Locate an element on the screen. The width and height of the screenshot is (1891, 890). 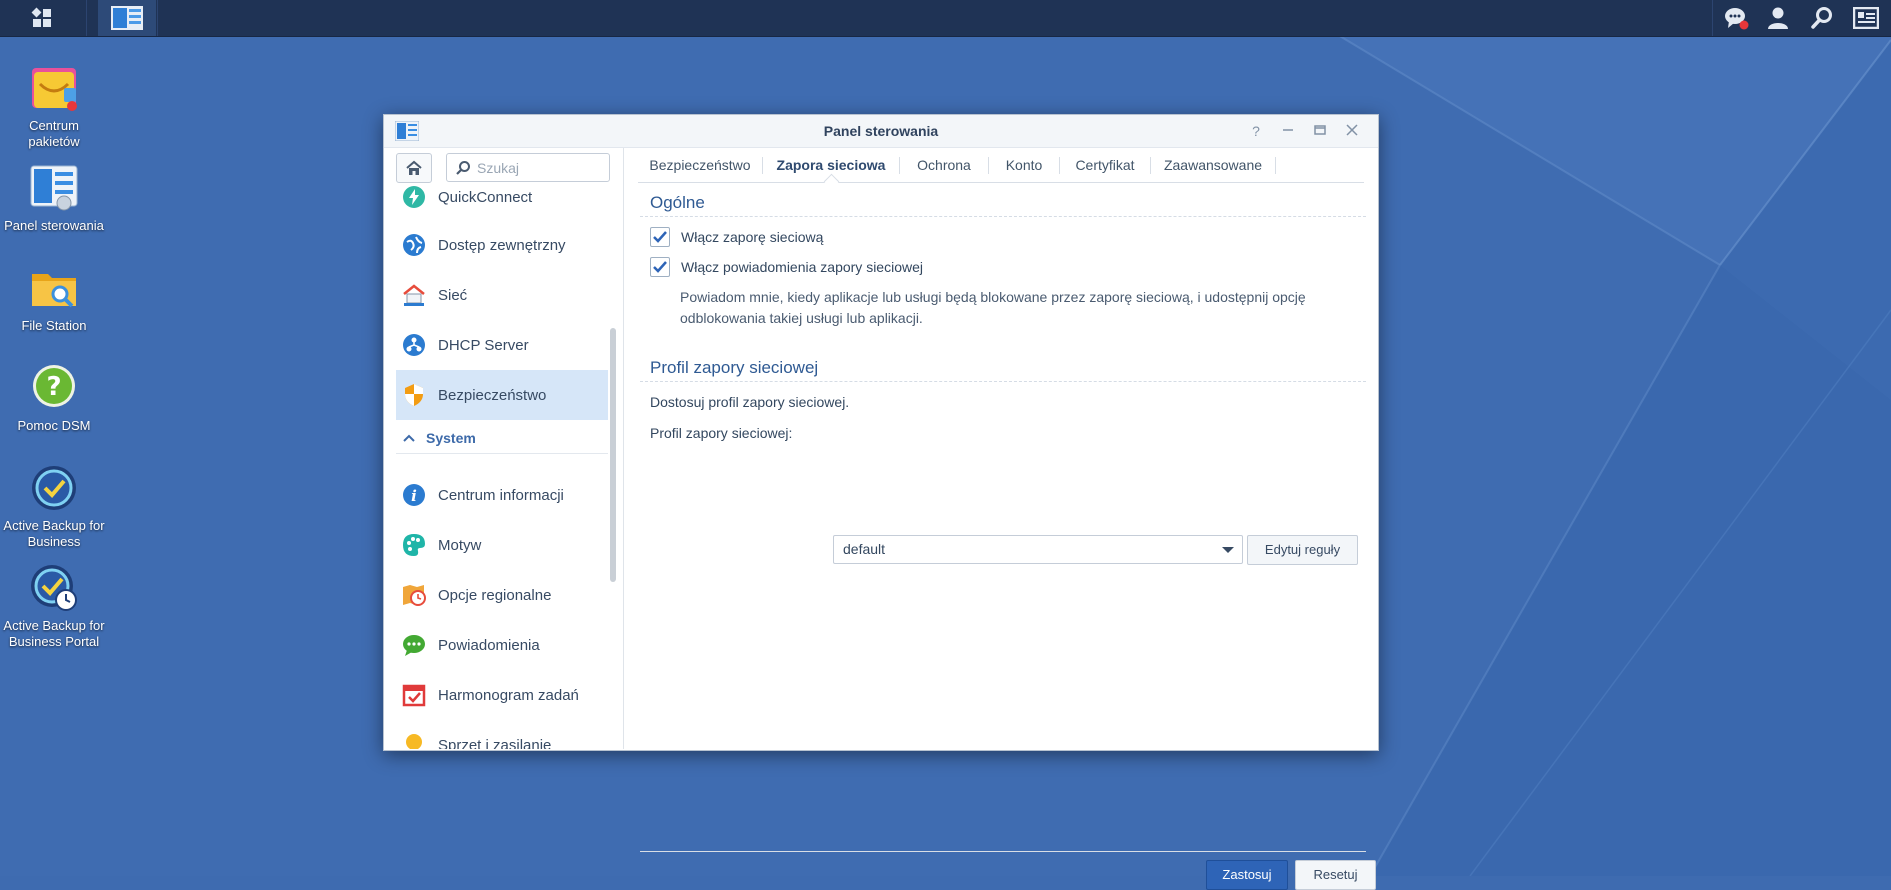
lightbulb-icon is located at coordinates (414, 741).